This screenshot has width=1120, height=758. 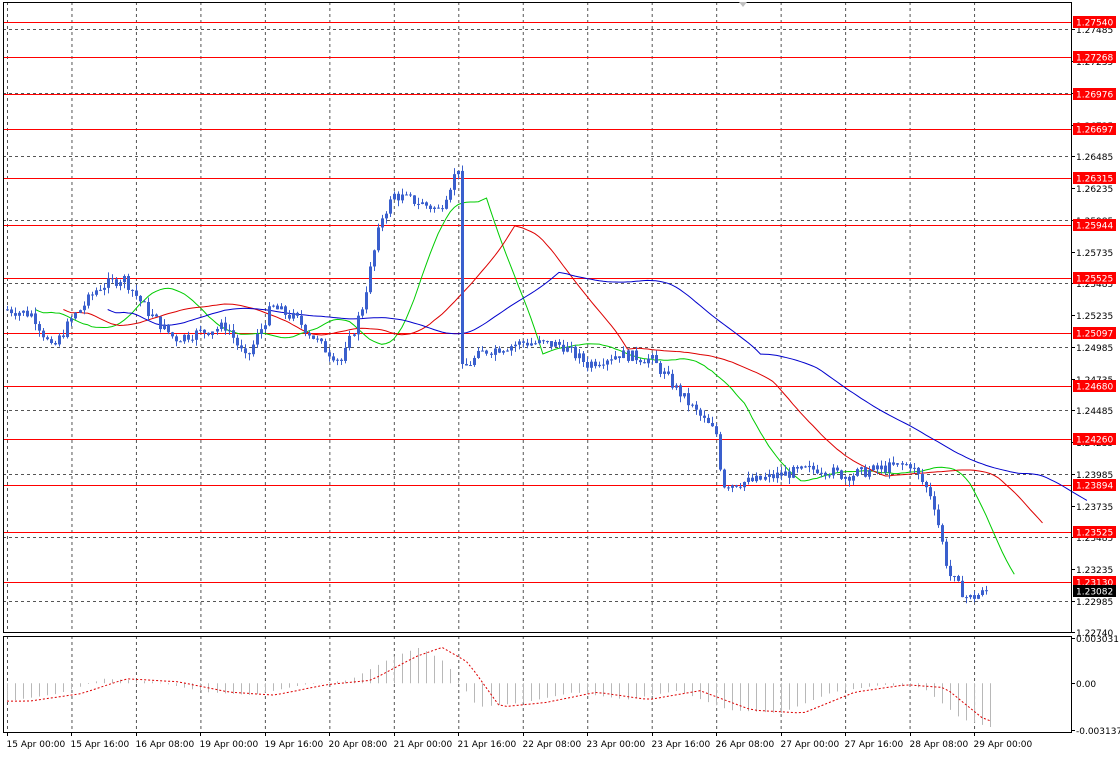 I want to click on time-axis-label: 29 Apr 00:00, so click(x=1003, y=745).